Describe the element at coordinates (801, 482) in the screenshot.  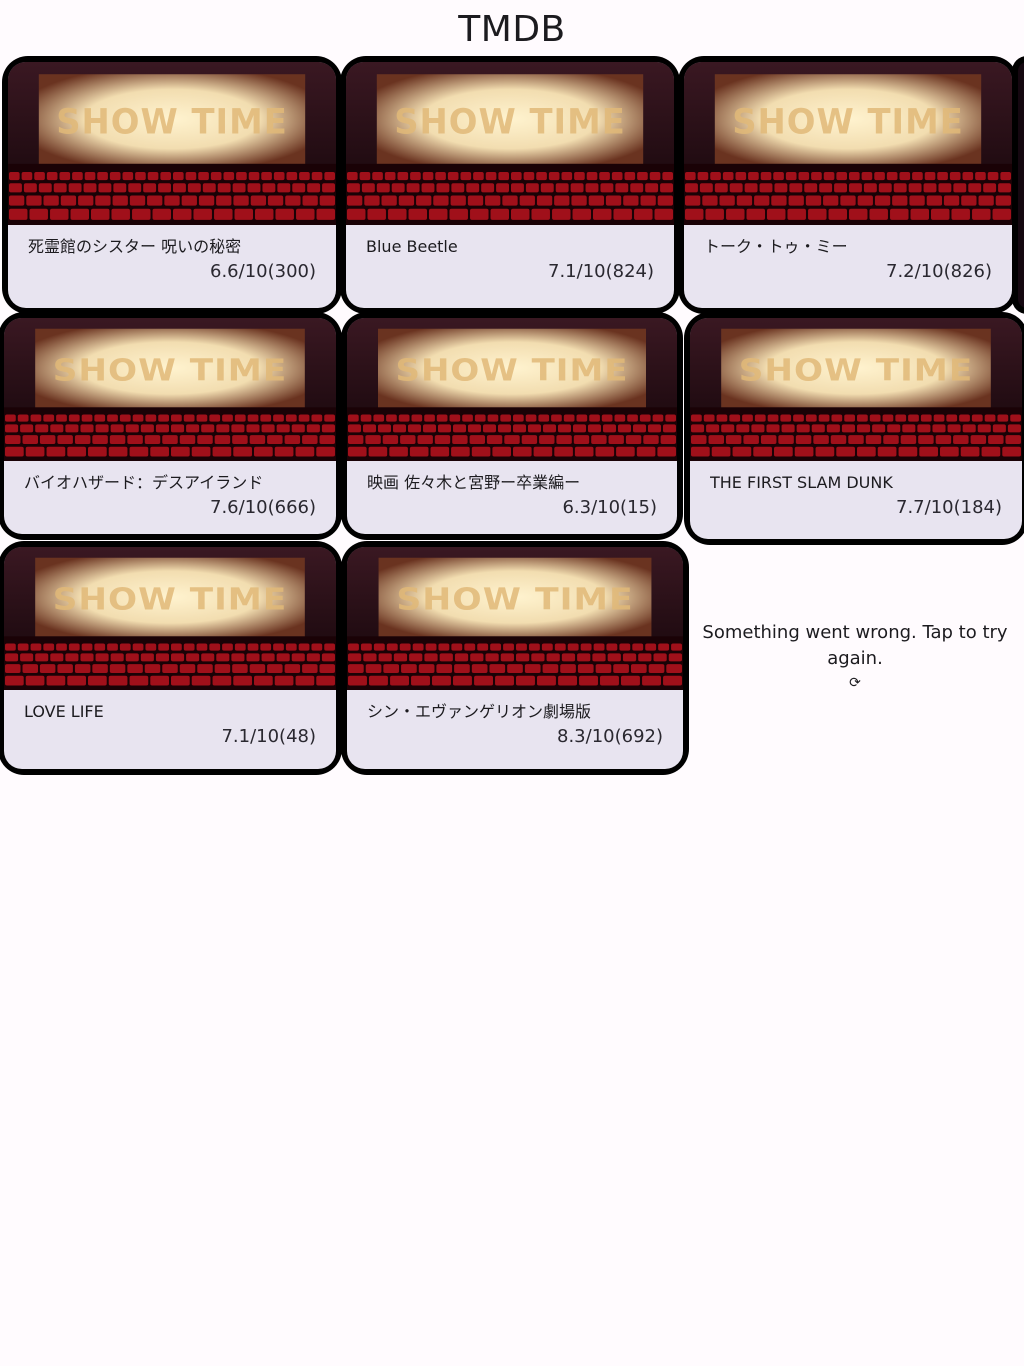
I see `movie-title: THE FIRST SLAM DUNK` at that location.